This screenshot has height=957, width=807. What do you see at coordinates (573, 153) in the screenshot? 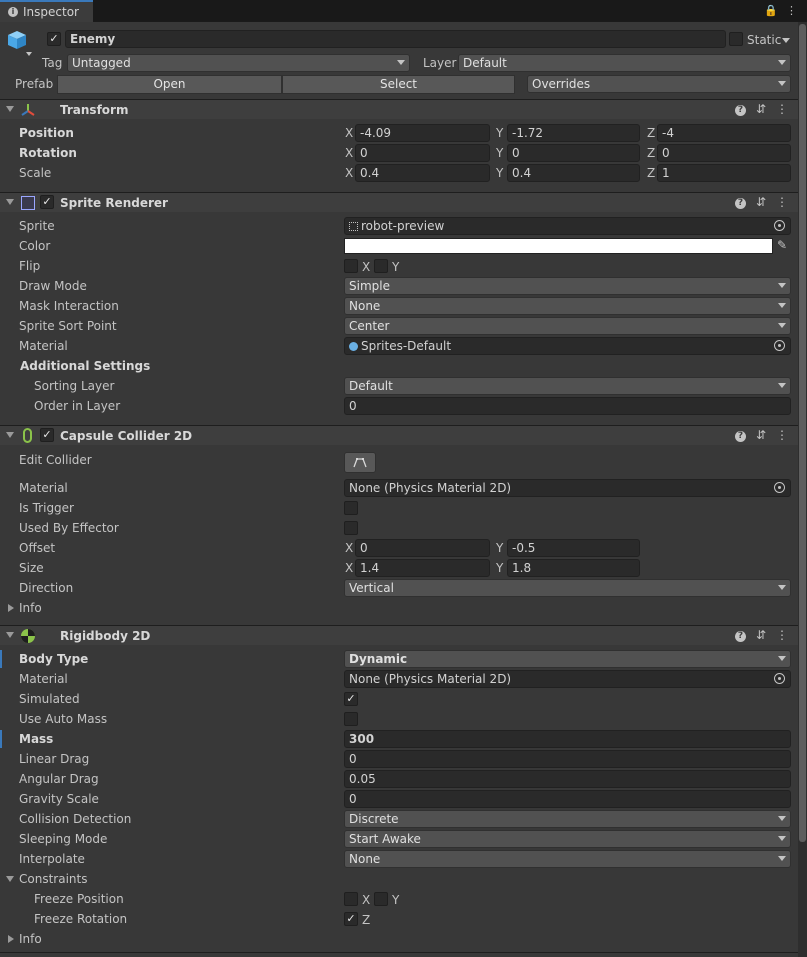
I see `rotation-y-field: 0` at bounding box center [573, 153].